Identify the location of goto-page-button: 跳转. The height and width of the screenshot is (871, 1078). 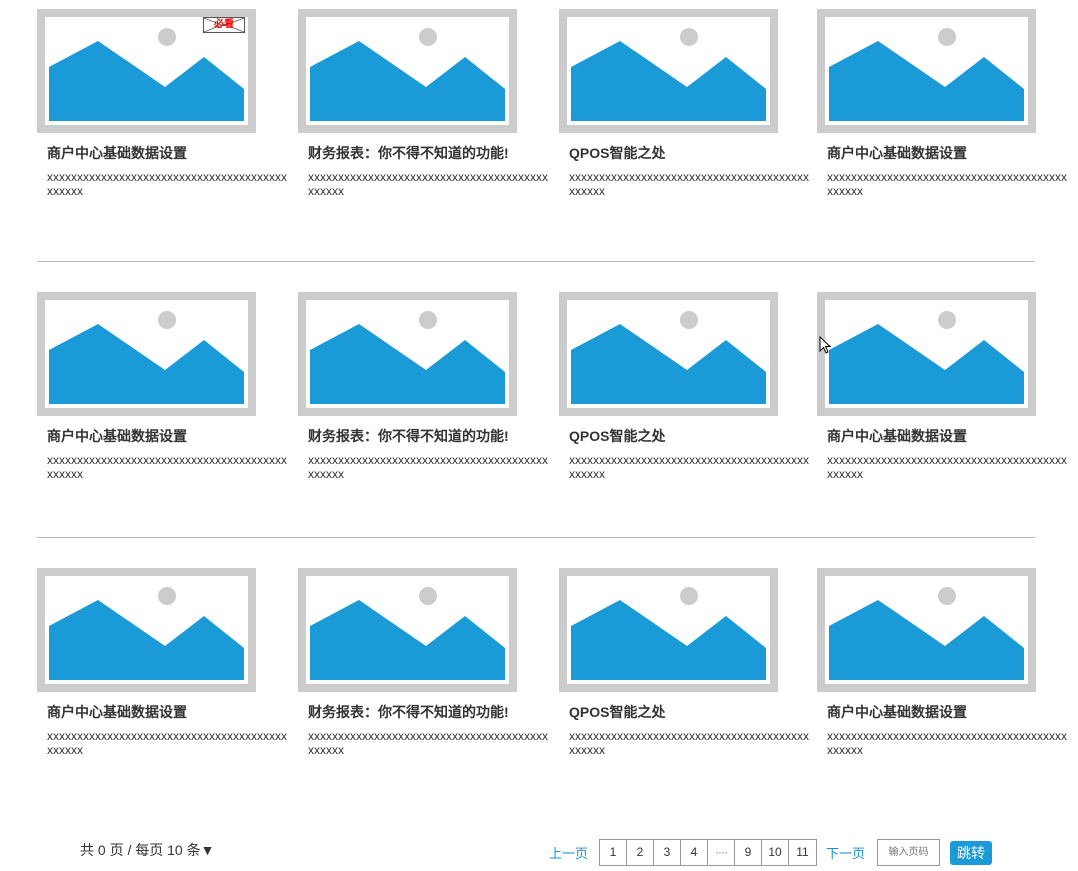
(971, 853).